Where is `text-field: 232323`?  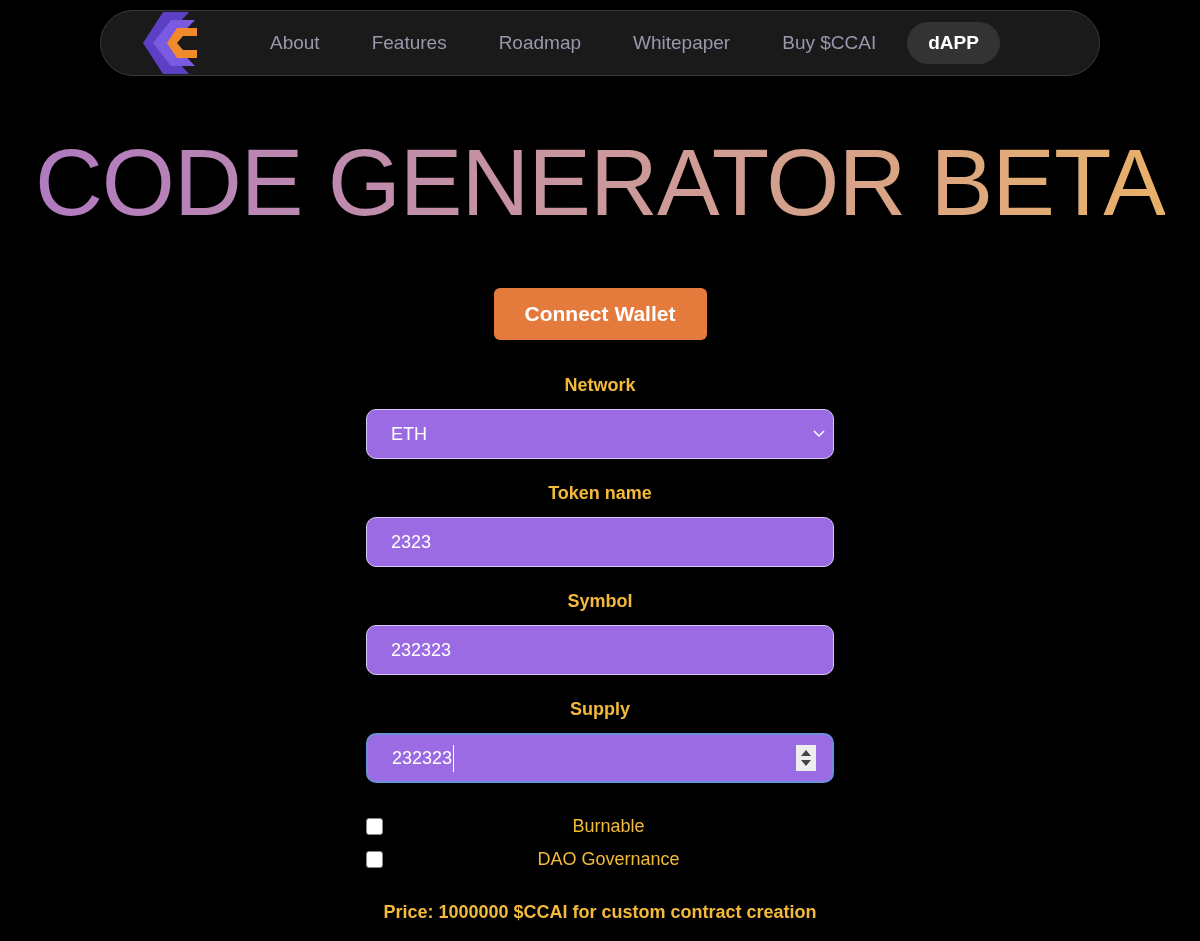
text-field: 232323 is located at coordinates (600, 650).